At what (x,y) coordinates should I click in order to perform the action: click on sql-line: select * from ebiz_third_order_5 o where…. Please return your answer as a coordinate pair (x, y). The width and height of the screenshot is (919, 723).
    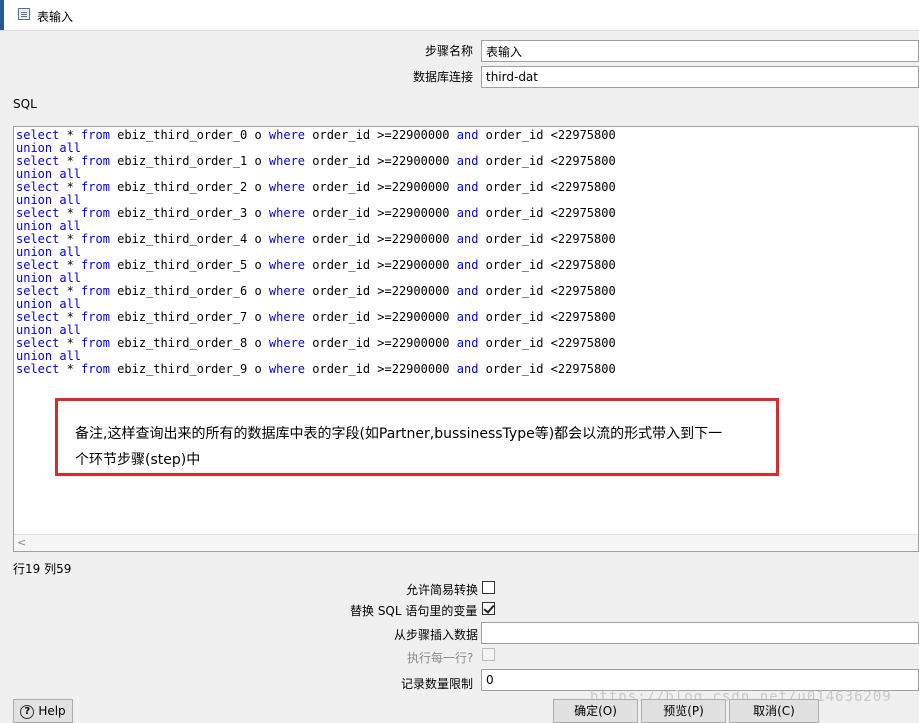
    Looking at the image, I should click on (316, 265).